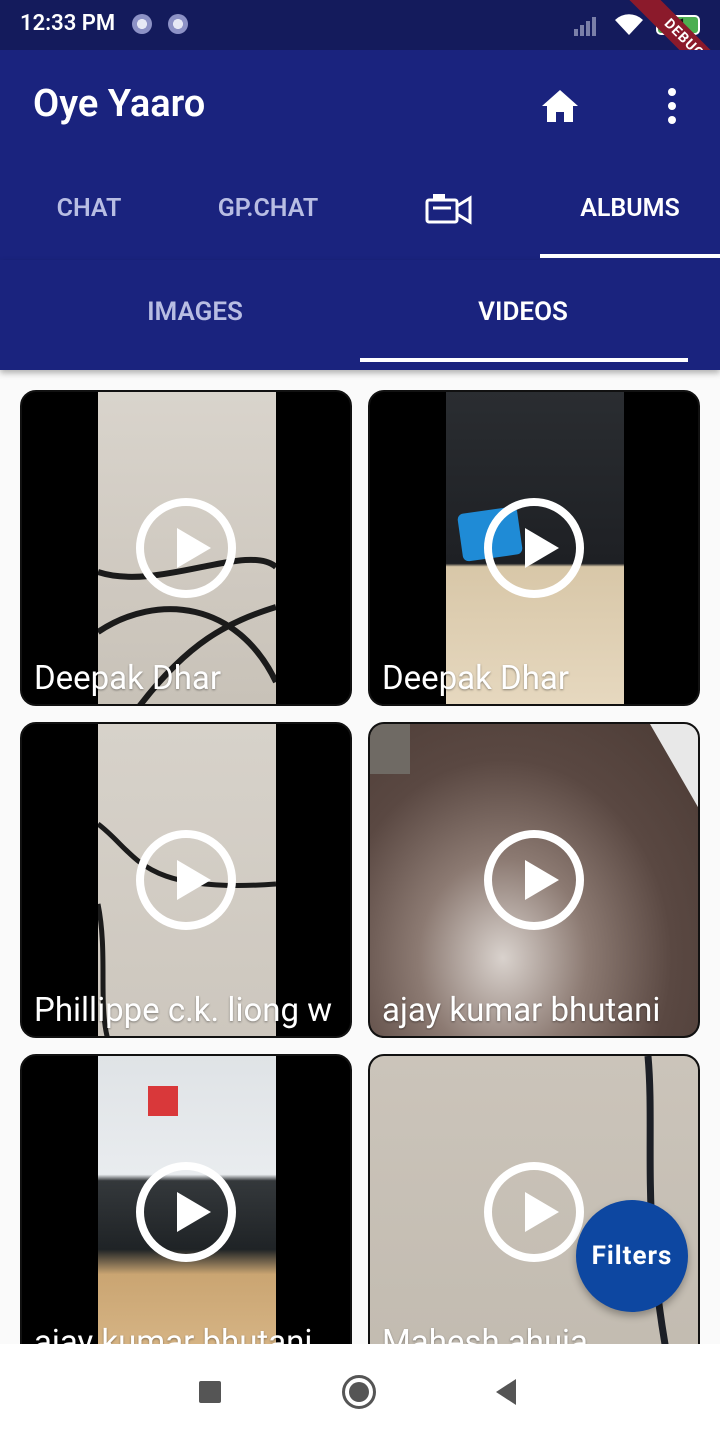  I want to click on status-time: 12:33 PM, so click(68, 23).